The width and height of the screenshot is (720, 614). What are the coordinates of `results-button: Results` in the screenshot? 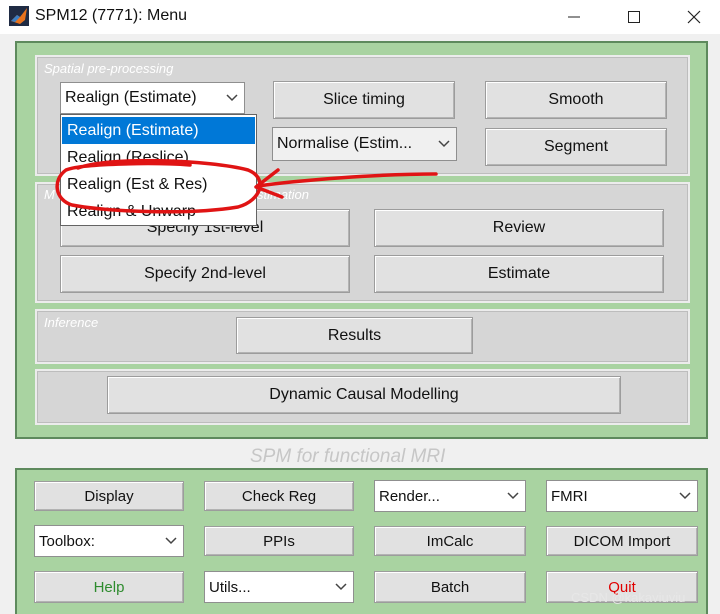 It's located at (354, 335).